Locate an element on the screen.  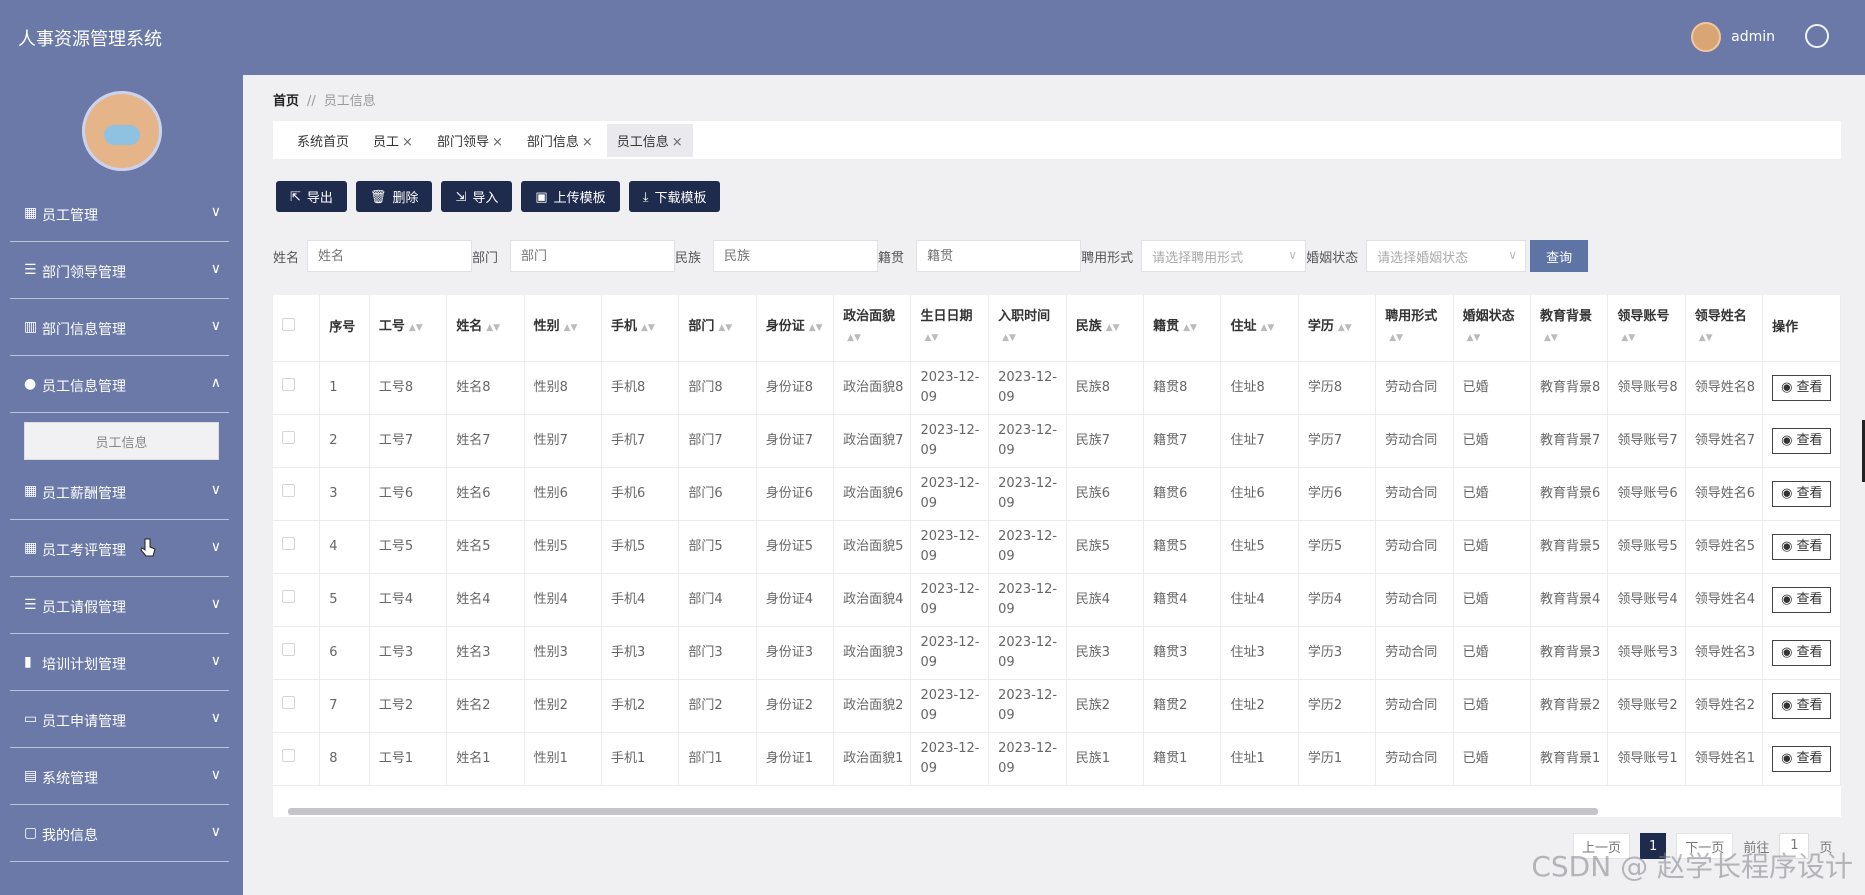
delete-button: 🗑 删除 is located at coordinates (394, 196).